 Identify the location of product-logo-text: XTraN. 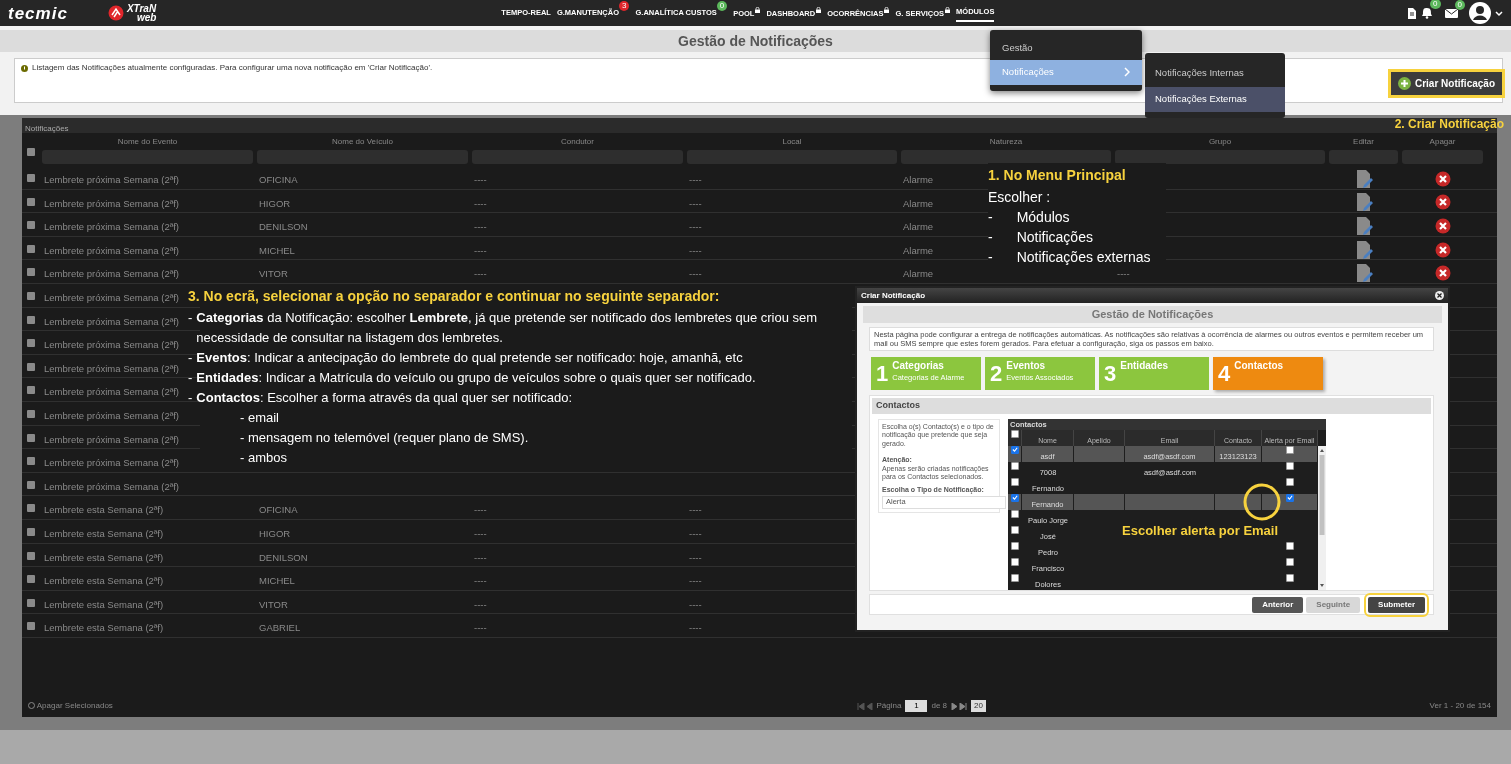
(141, 8).